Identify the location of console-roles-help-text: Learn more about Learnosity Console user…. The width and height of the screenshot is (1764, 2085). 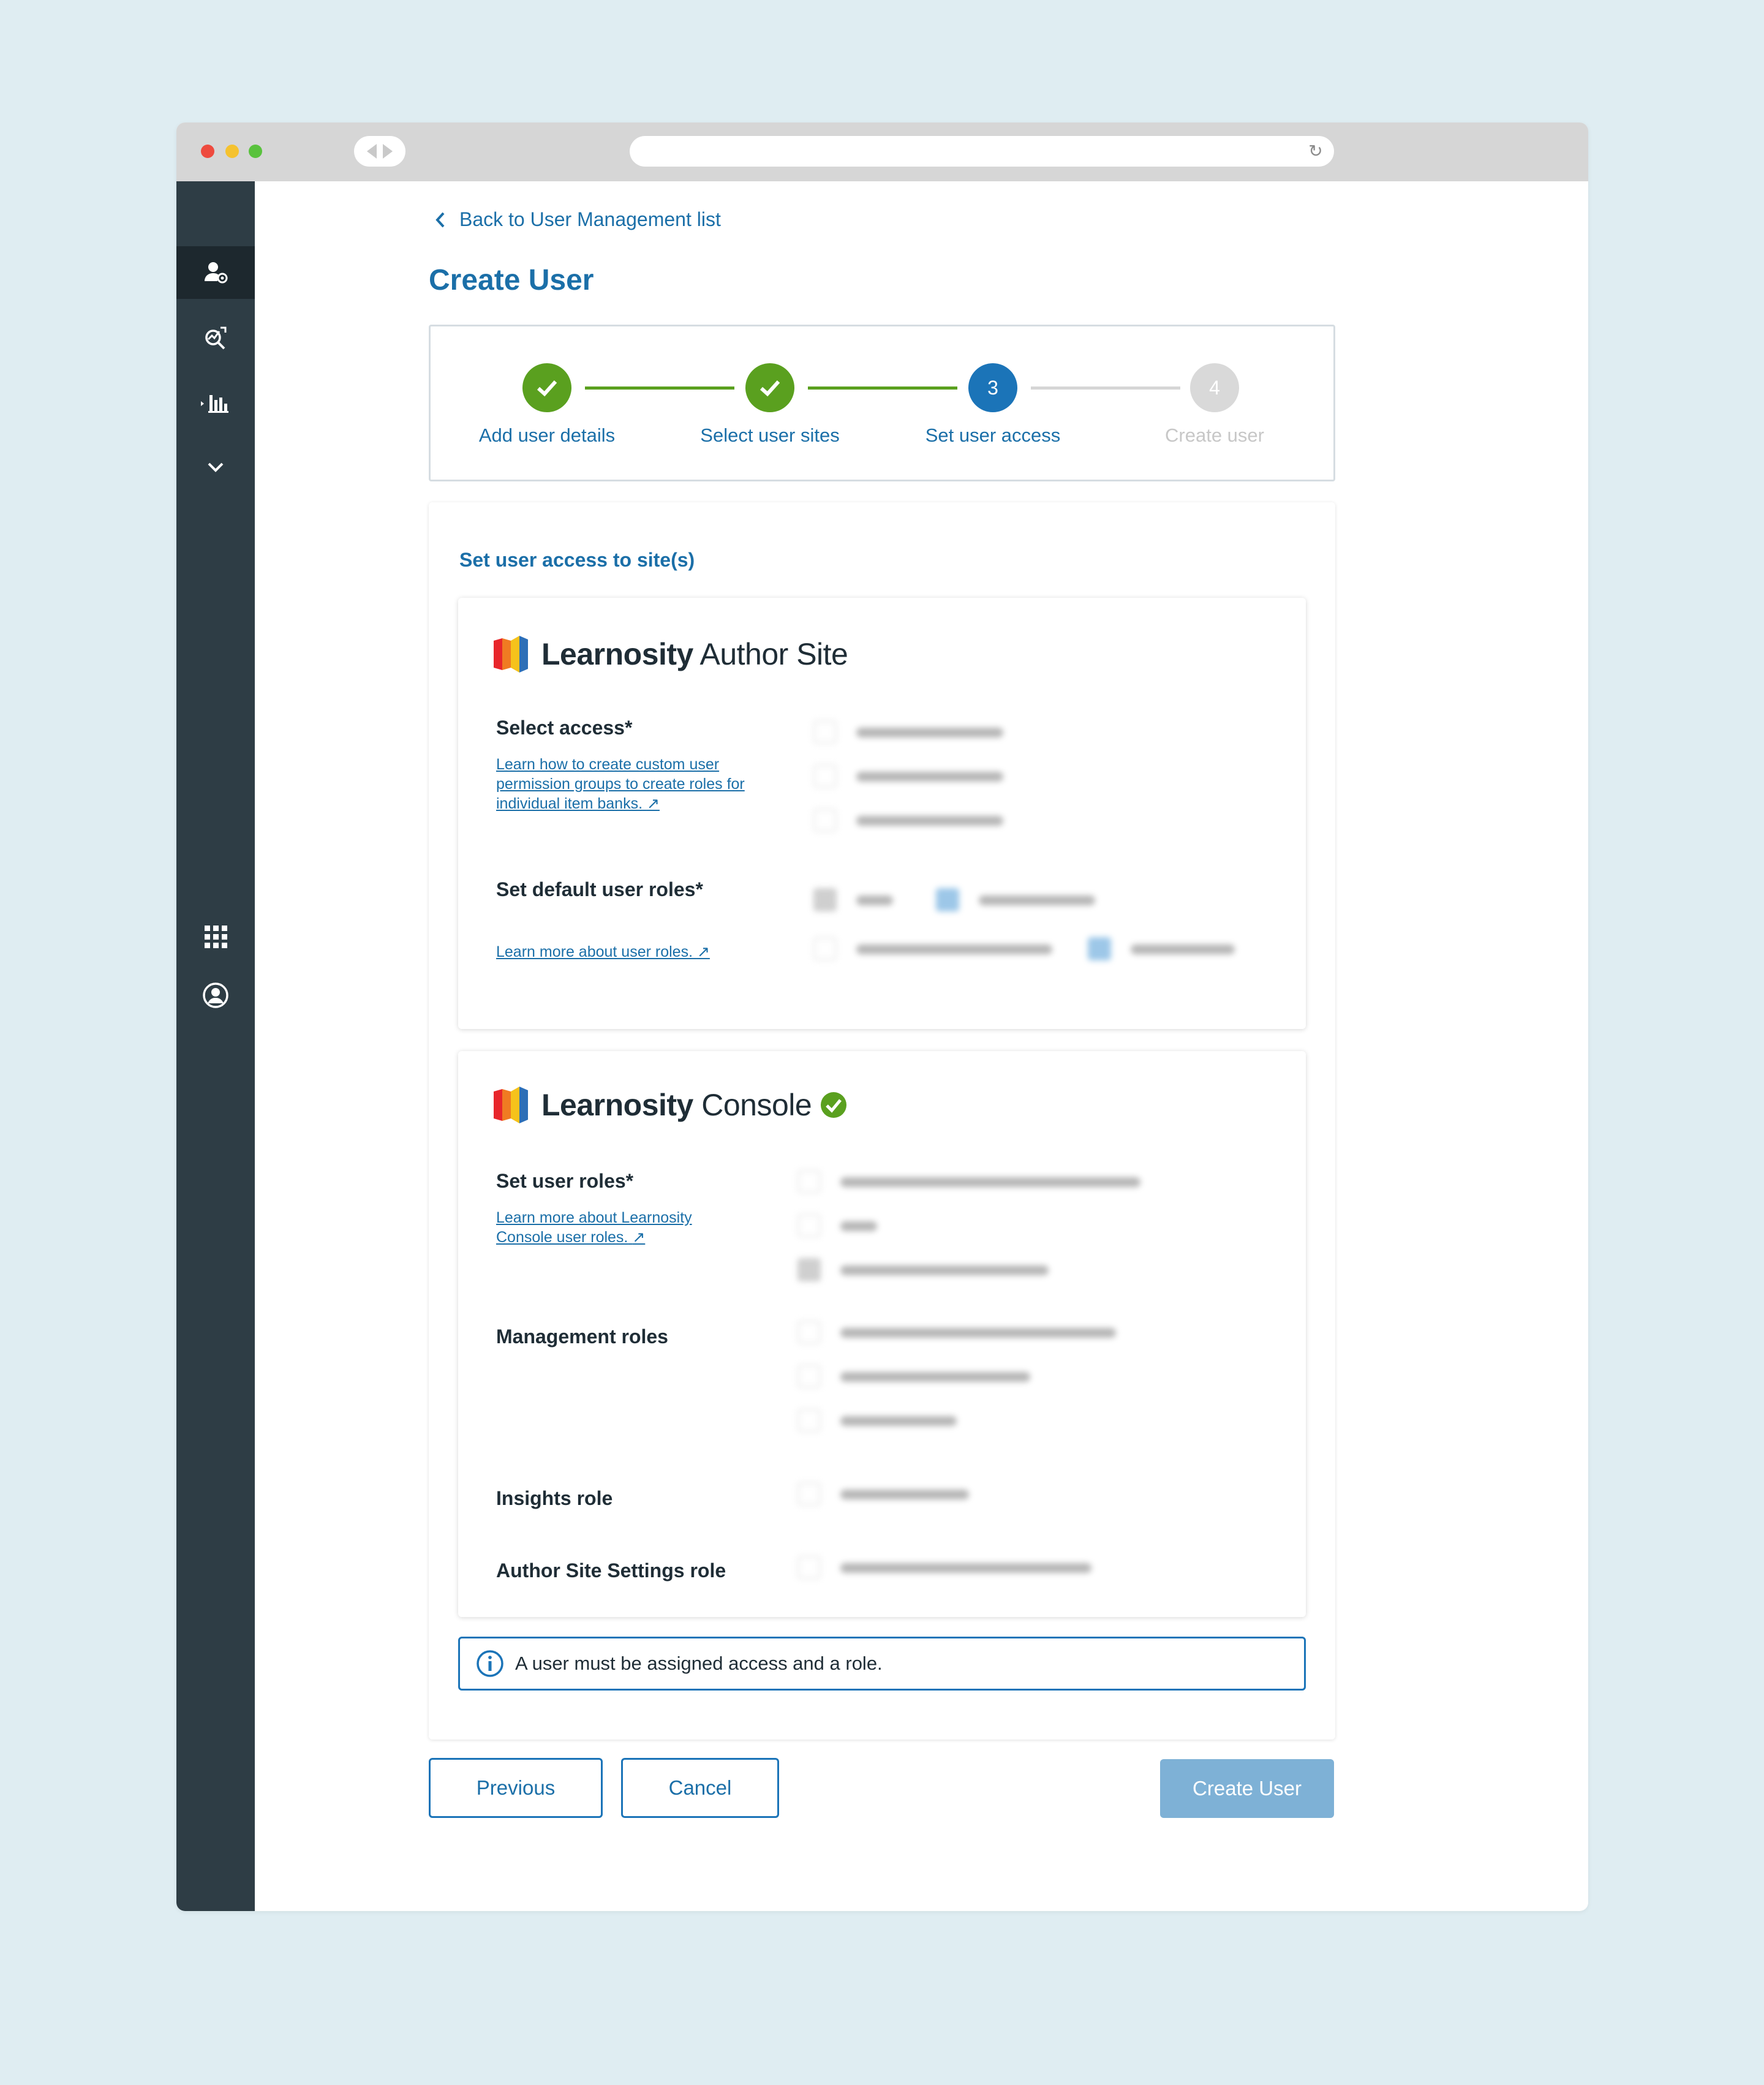
(594, 1227).